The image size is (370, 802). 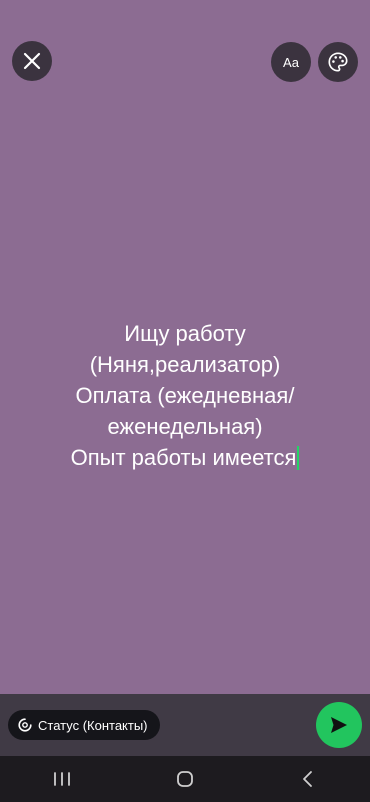 I want to click on palette-icon, so click(x=338, y=62).